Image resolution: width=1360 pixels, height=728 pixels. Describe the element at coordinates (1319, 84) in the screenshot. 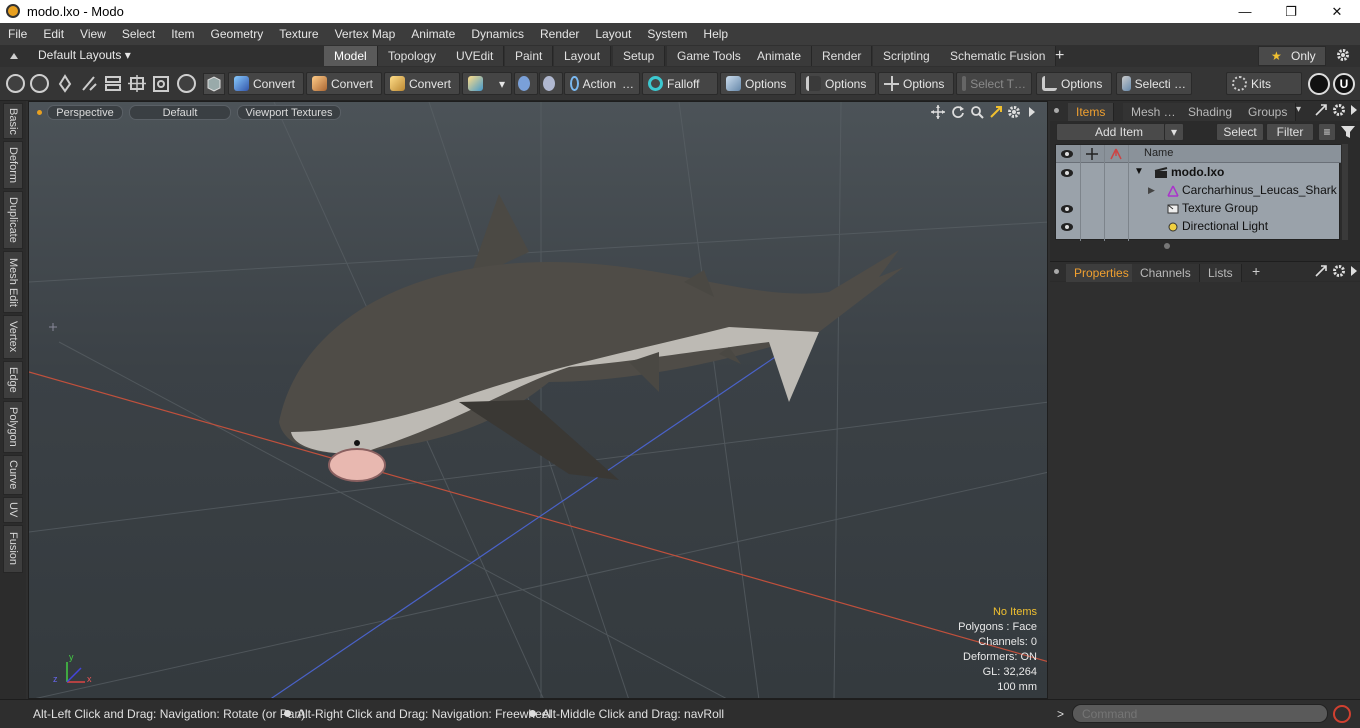

I see `unity-icon` at that location.